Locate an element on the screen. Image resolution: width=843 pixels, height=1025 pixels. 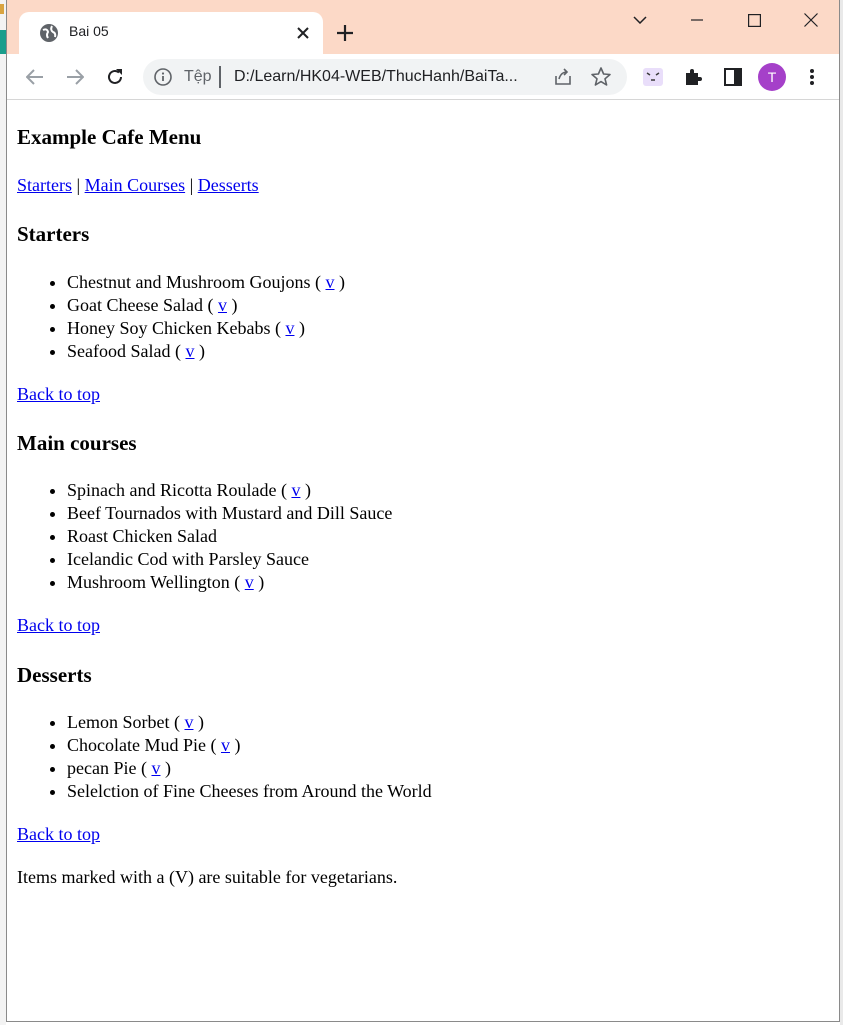
tab-strip: Bai 05 is located at coordinates (423, 27).